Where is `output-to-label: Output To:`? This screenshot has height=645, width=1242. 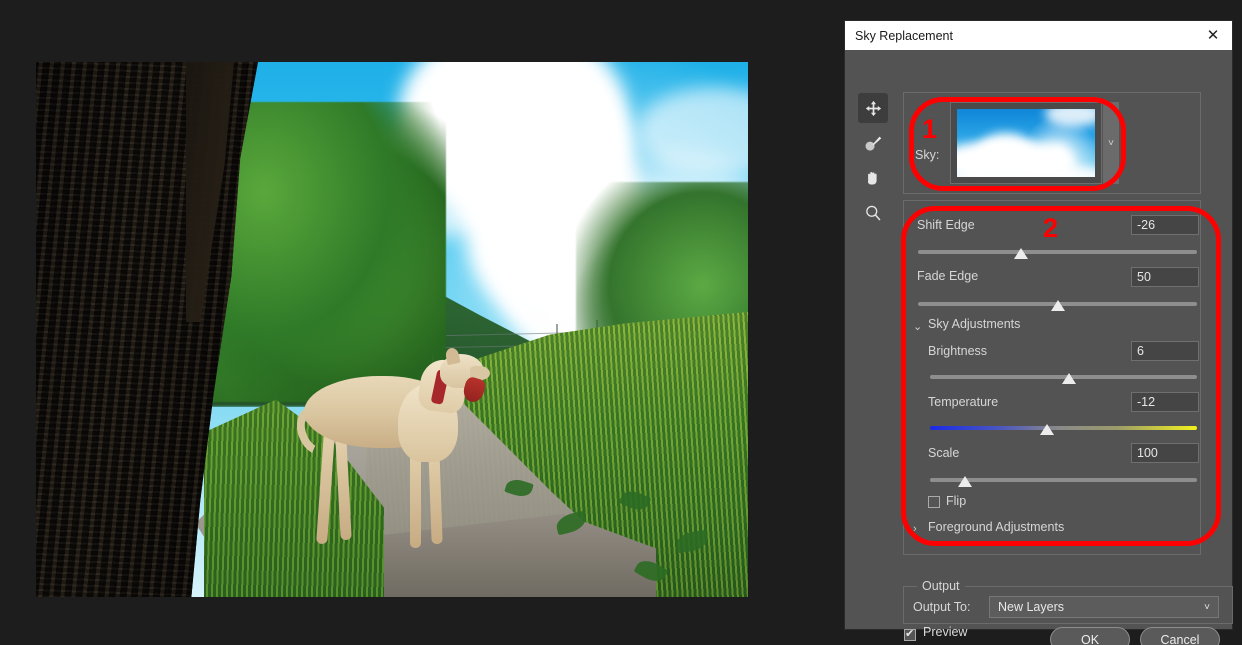
output-to-label: Output To: is located at coordinates (942, 607).